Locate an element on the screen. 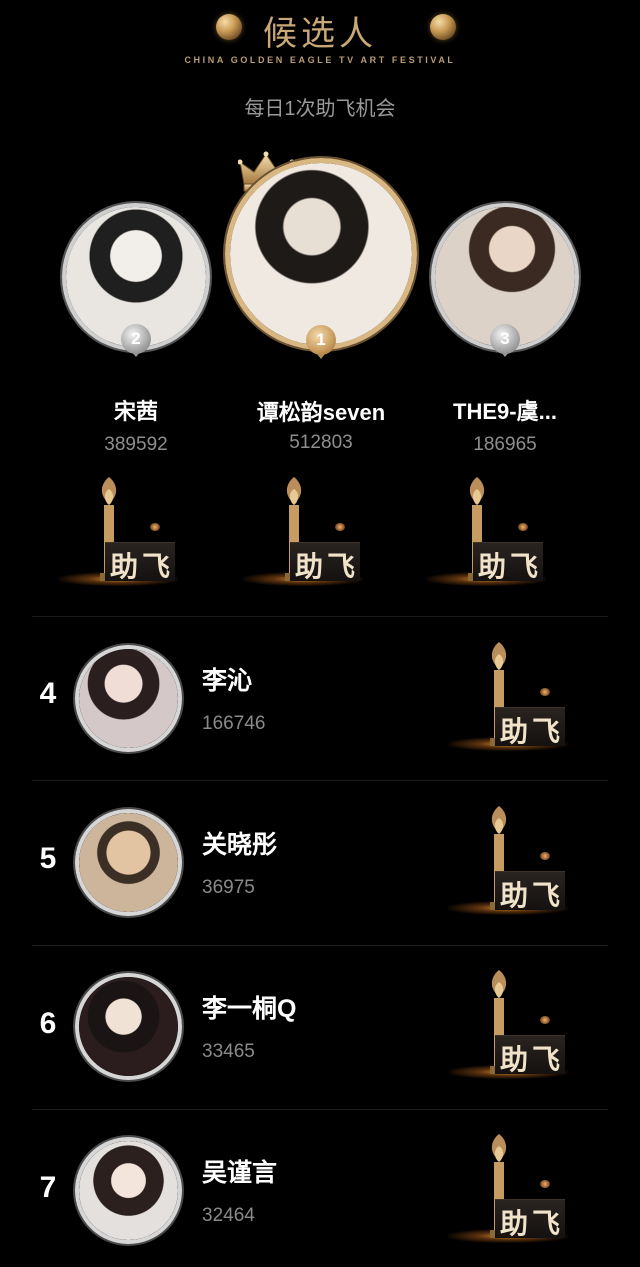 This screenshot has width=640, height=1267. podium-votes: 389592 is located at coordinates (136, 444).